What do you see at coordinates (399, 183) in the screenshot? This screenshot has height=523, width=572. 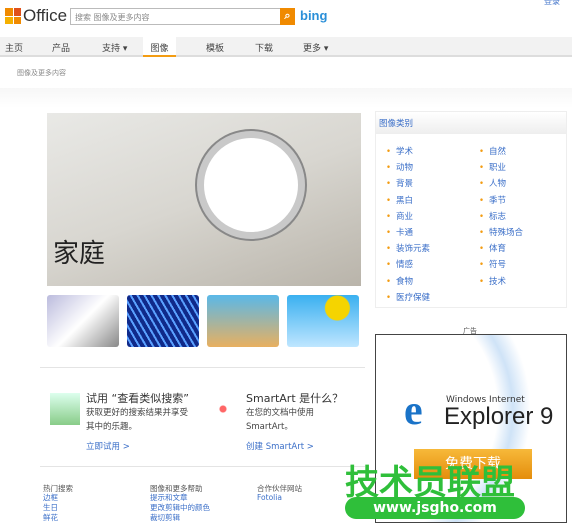 I see `category-link: 背景` at bounding box center [399, 183].